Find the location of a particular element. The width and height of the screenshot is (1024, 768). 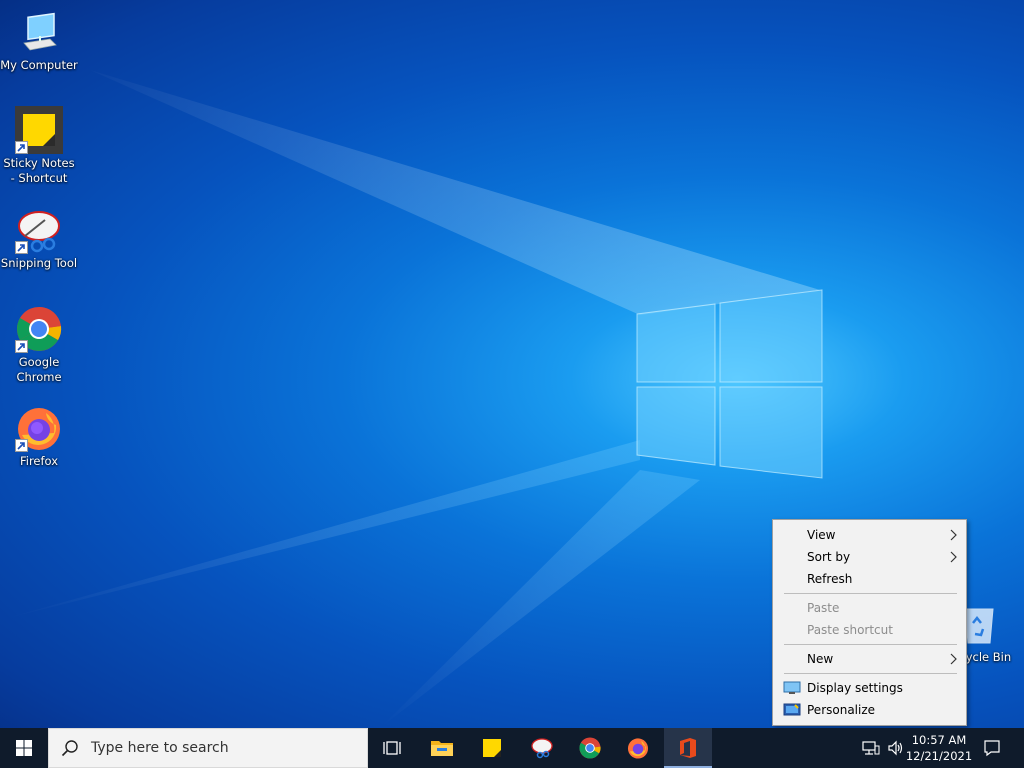

menu-item-view: View is located at coordinates (869, 535).